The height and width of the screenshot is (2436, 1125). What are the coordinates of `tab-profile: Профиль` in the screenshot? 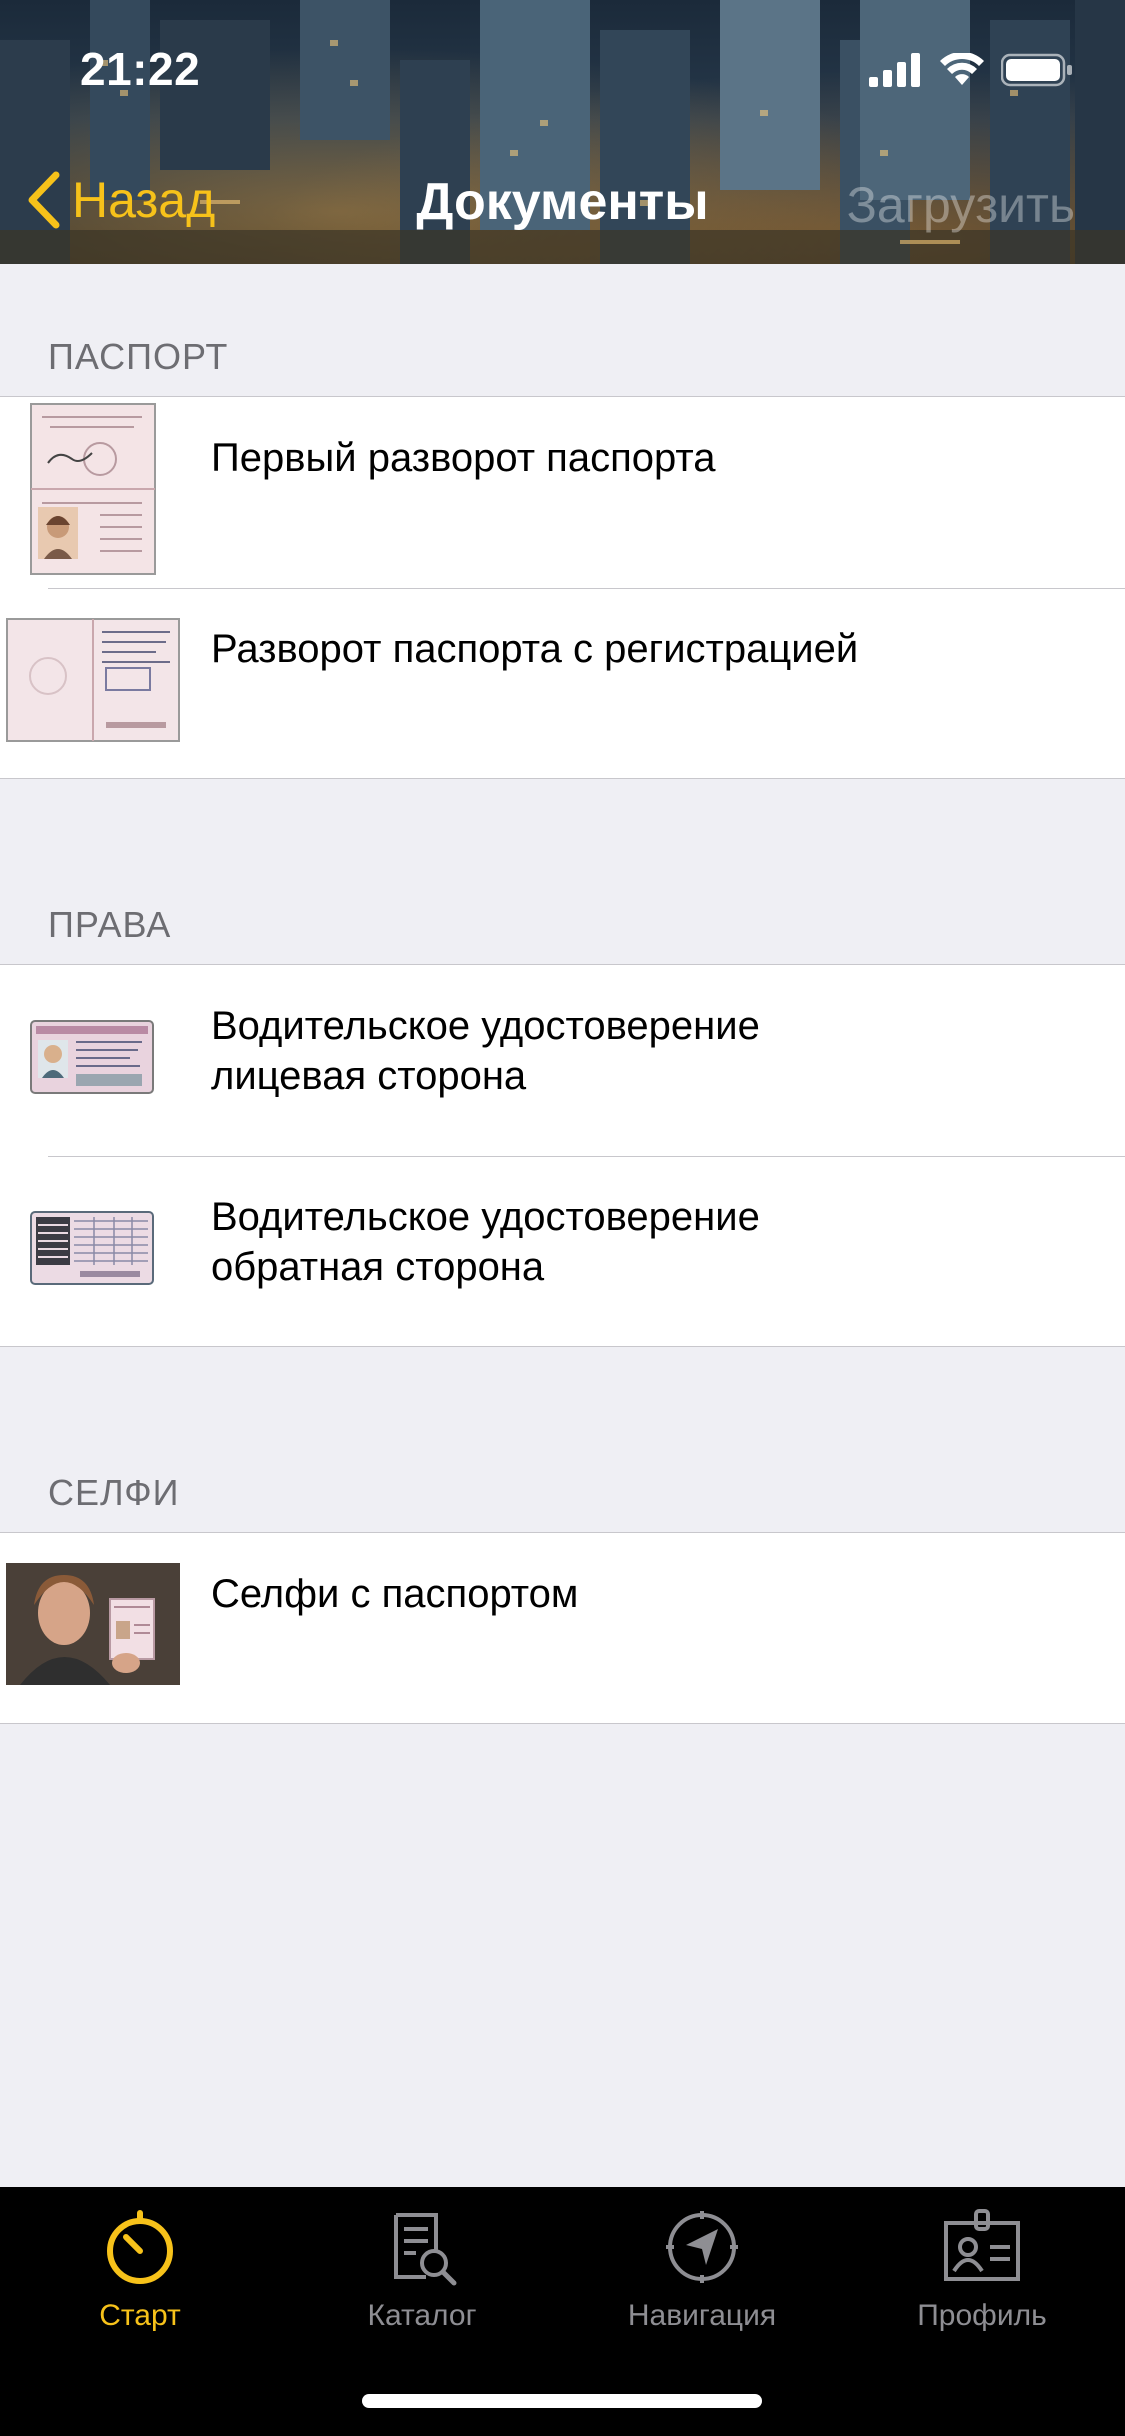 It's located at (982, 2282).